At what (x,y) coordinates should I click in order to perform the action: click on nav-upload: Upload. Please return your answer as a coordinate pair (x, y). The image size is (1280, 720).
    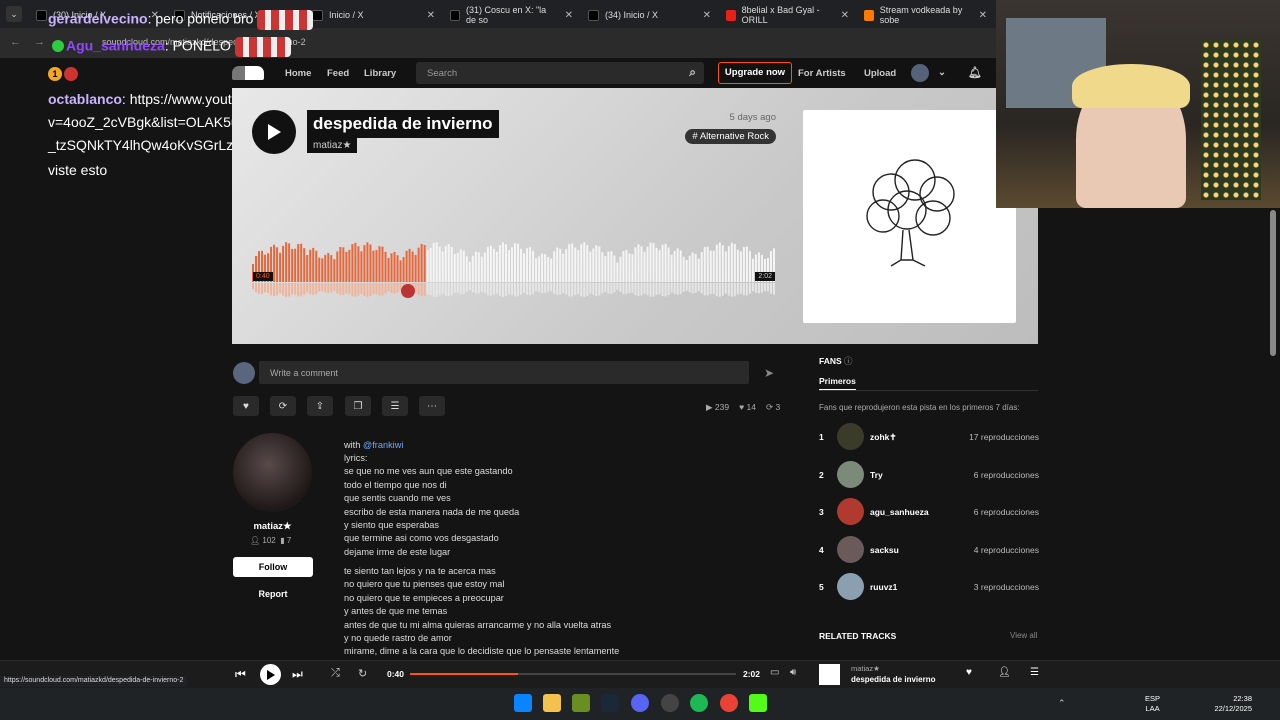
    Looking at the image, I should click on (880, 73).